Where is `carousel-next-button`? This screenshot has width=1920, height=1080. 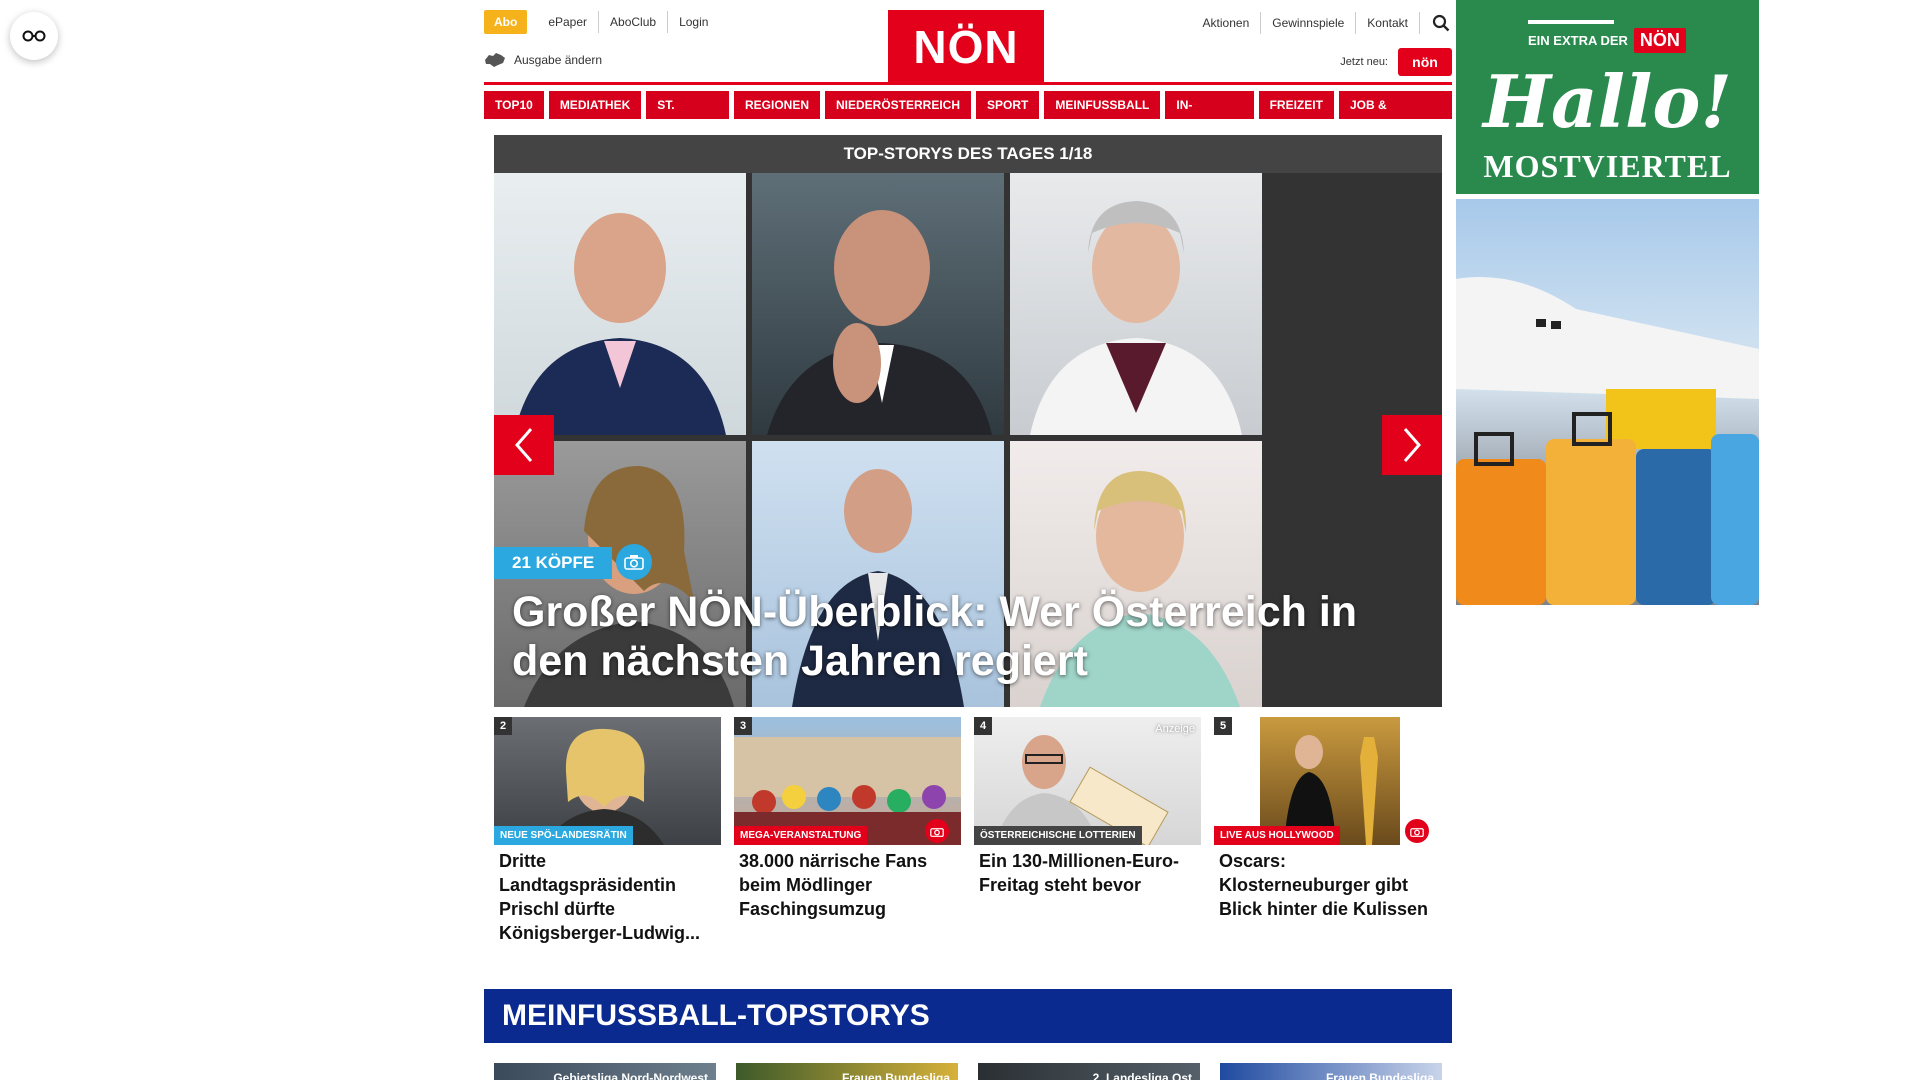 carousel-next-button is located at coordinates (1412, 445).